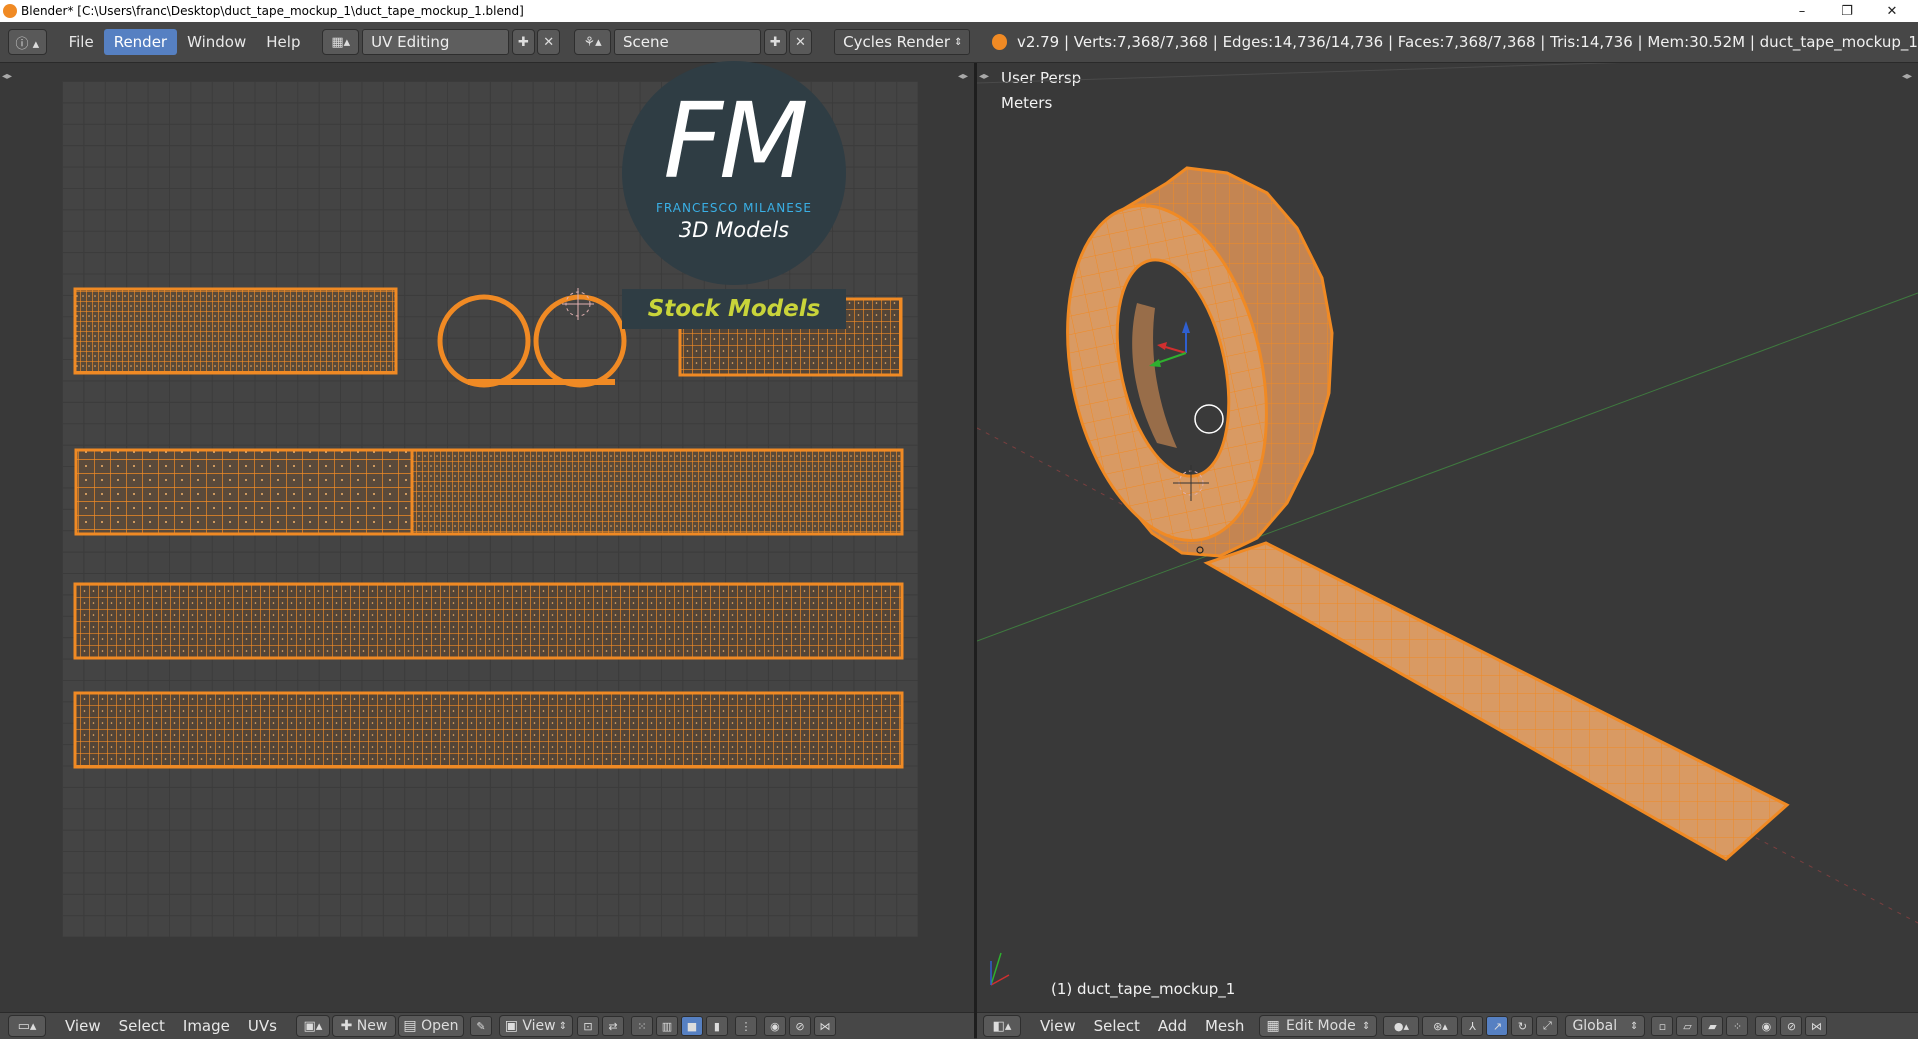  I want to click on sticky-select-icon: ⋮, so click(745, 1026).